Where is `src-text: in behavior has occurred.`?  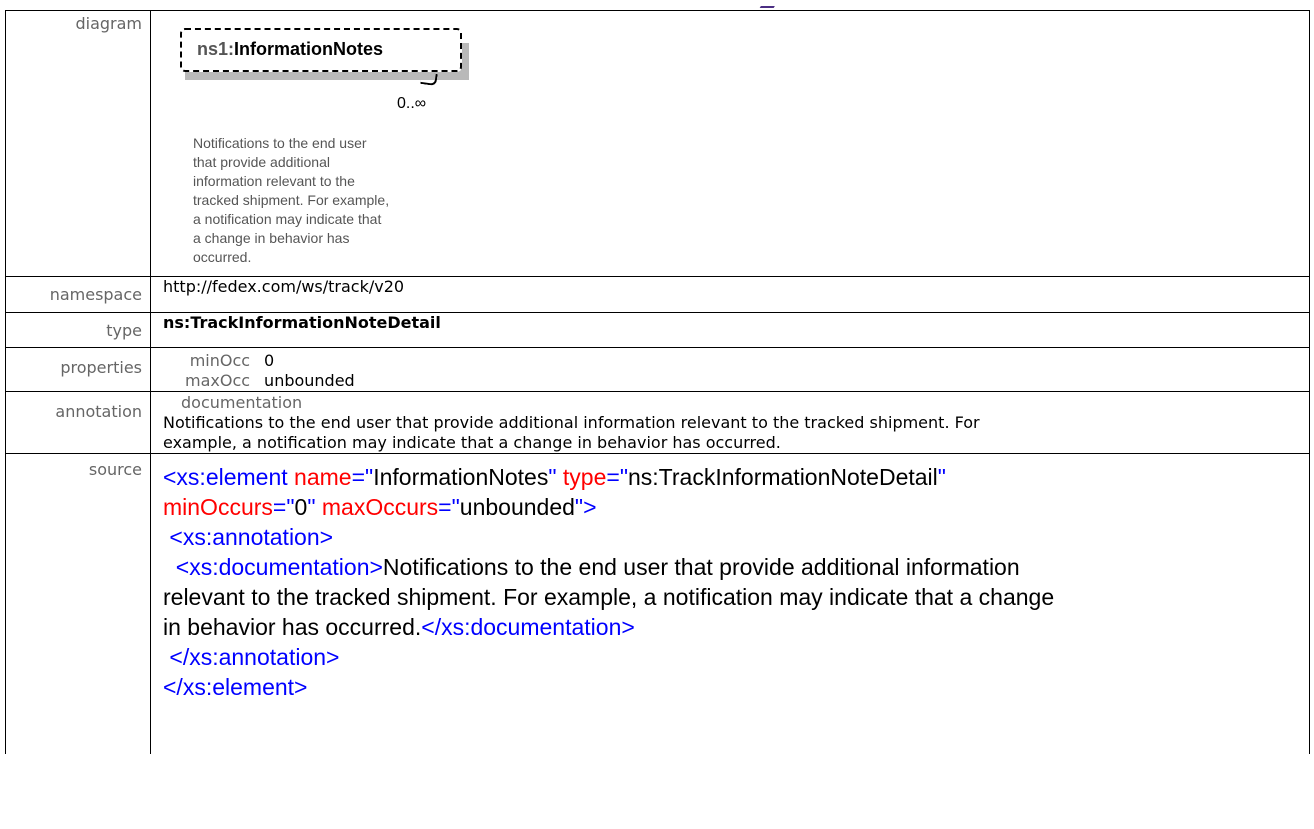
src-text: in behavior has occurred. is located at coordinates (292, 627).